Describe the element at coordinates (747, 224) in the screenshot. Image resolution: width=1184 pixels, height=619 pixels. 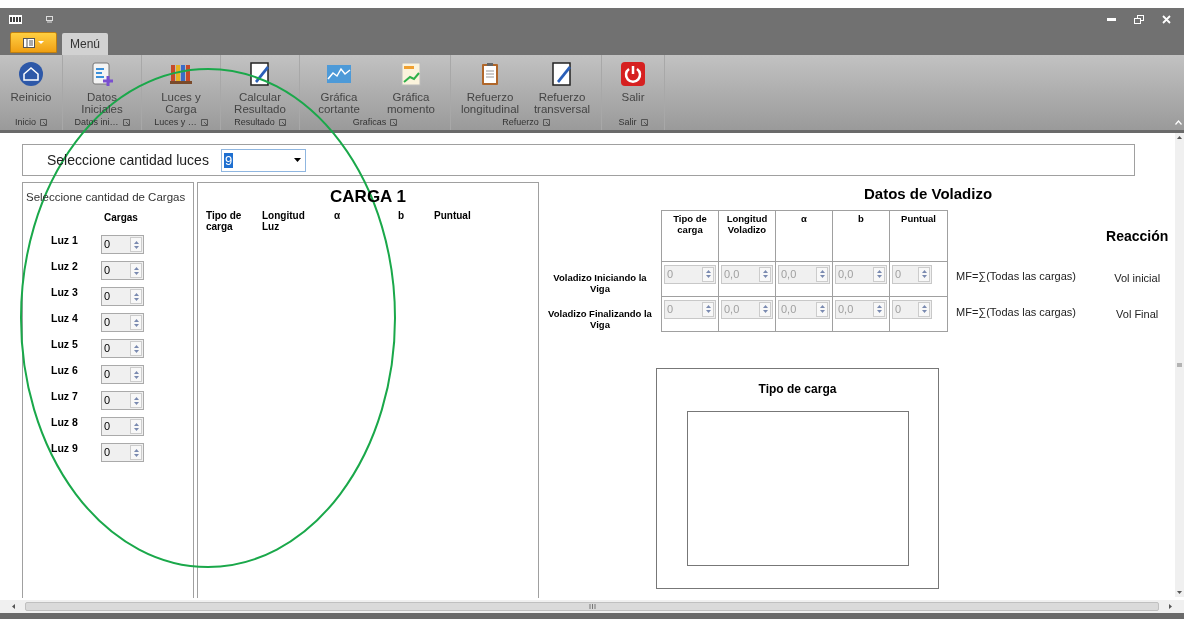
I see `column-header: Longitud Voladizo` at that location.